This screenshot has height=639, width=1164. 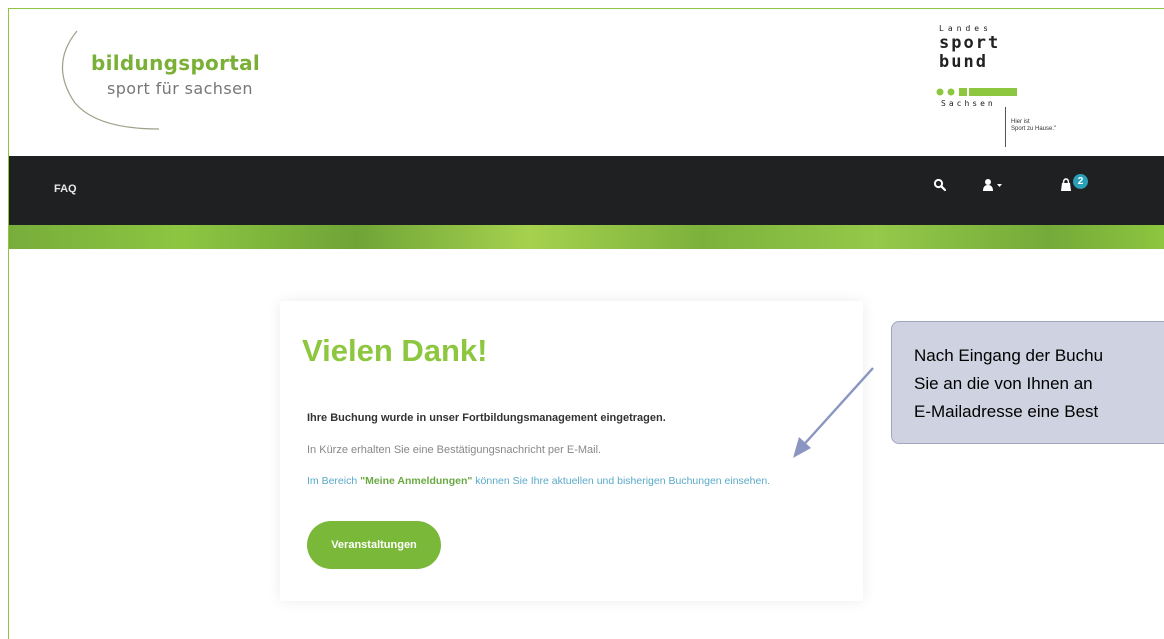 I want to click on veranstaltungen-button: Veranstaltungen, so click(x=374, y=545).